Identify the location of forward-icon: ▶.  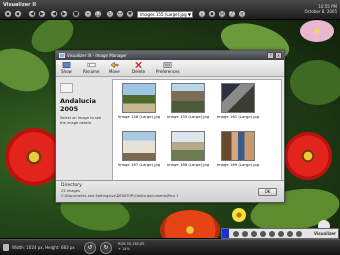
(42, 14).